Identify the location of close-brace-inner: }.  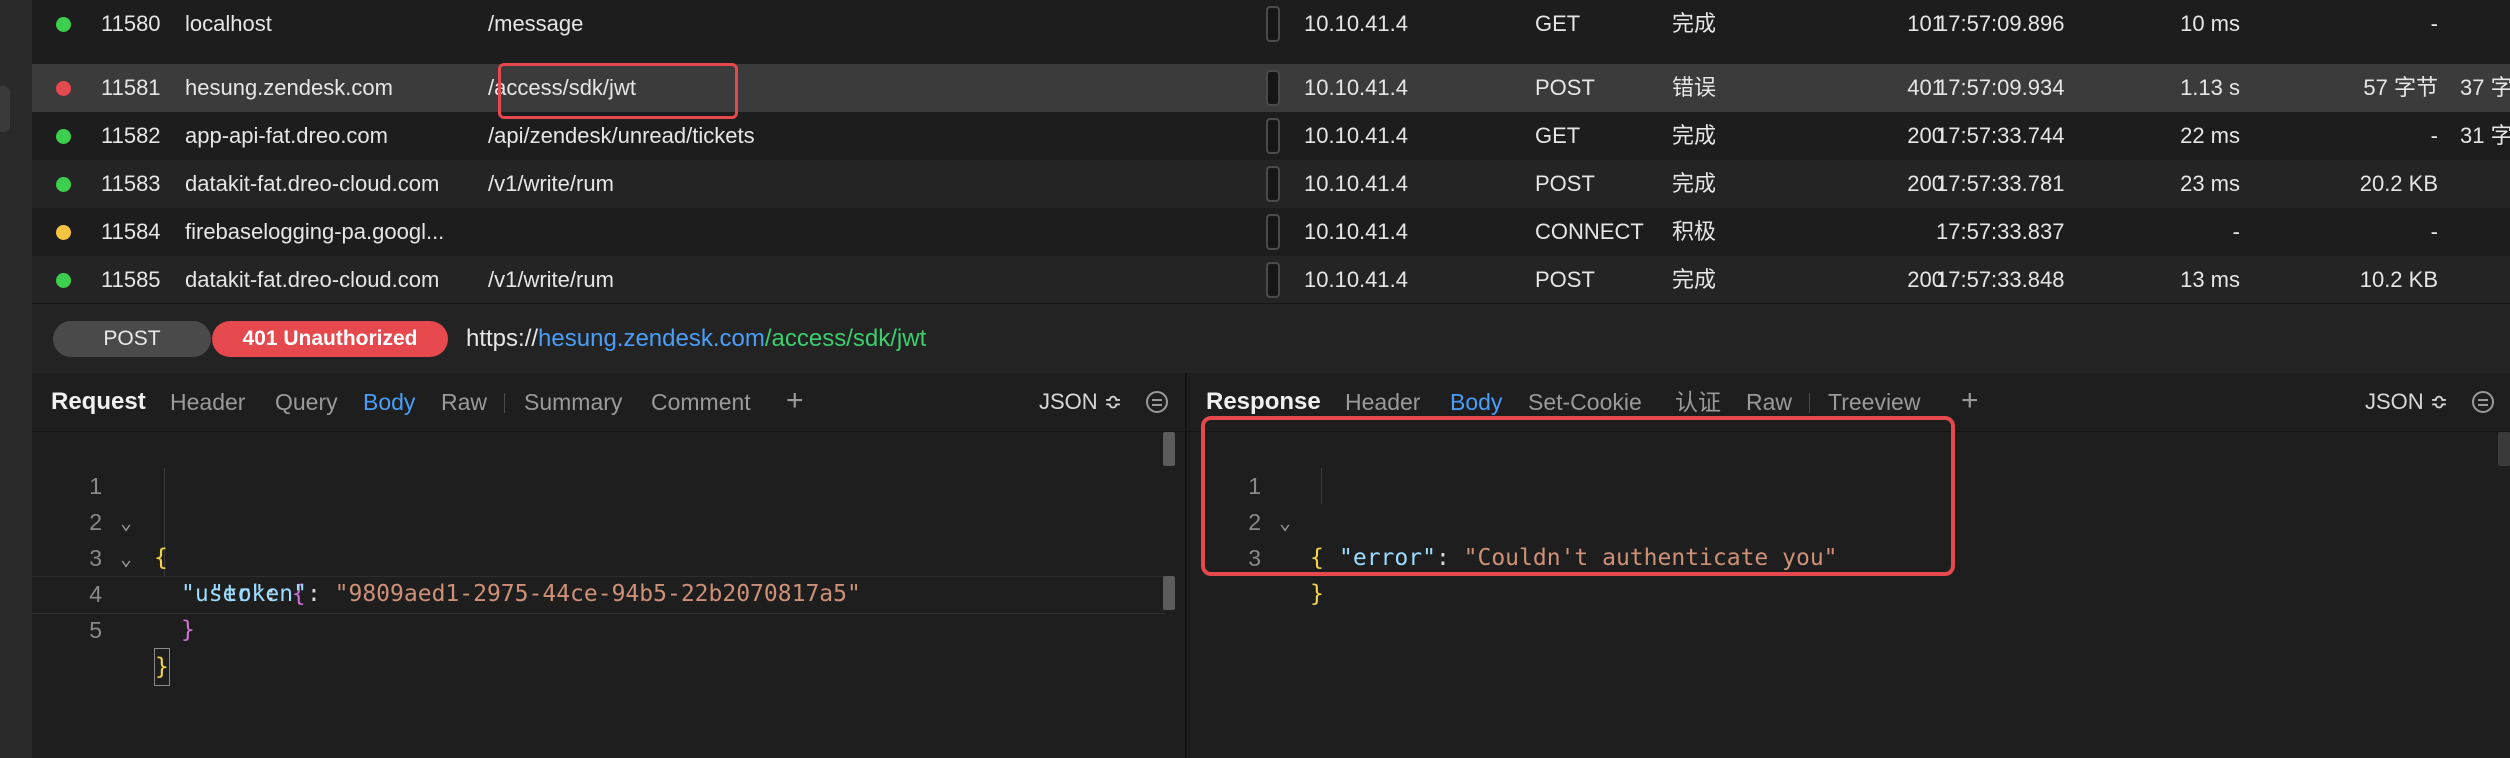
(188, 630).